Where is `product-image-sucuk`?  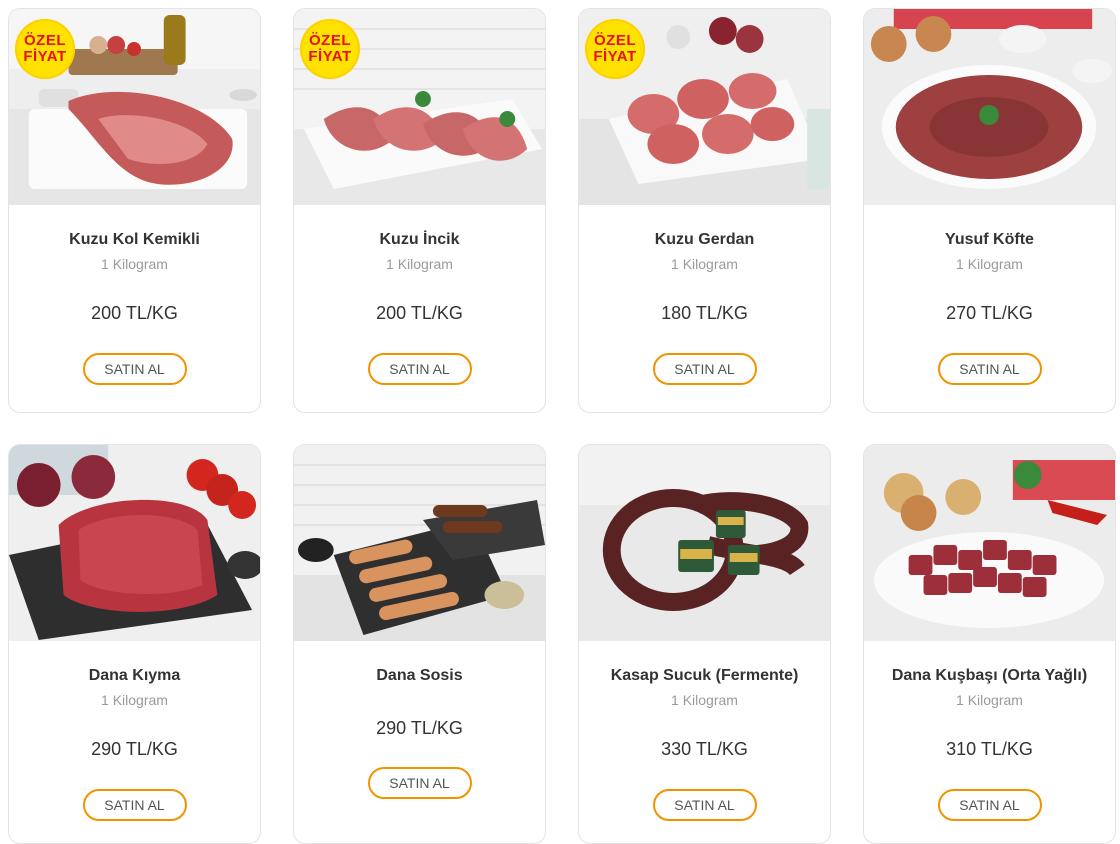 product-image-sucuk is located at coordinates (704, 543).